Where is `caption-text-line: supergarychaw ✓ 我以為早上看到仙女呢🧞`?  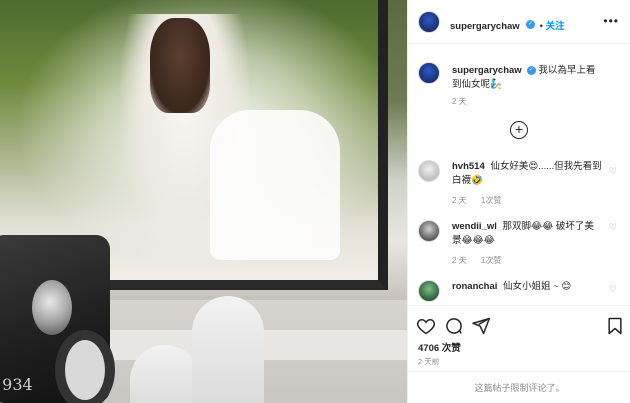
caption-text-line: supergarychaw ✓ 我以為早上看到仙女呢🧞 is located at coordinates (527, 78).